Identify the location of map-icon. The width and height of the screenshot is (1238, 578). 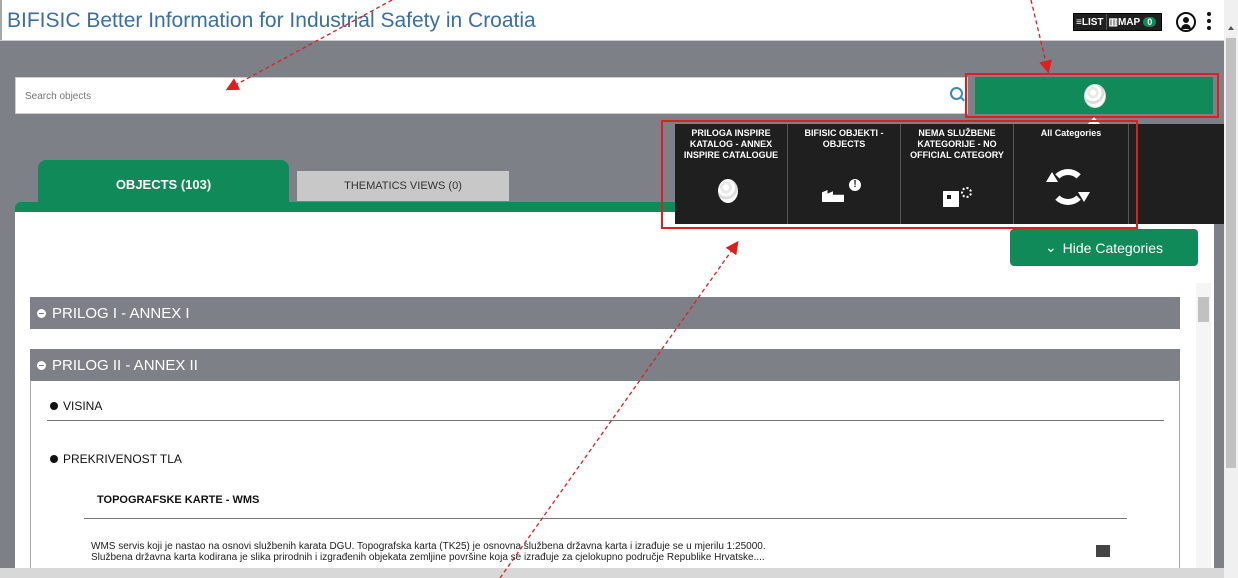
(1103, 551).